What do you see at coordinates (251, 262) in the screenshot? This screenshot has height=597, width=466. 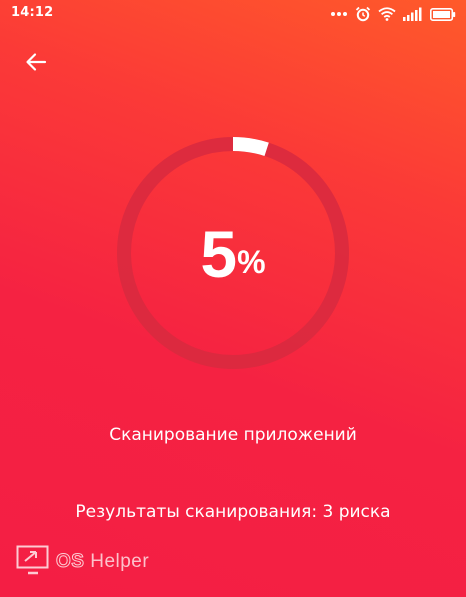 I see `progress-unit: %` at bounding box center [251, 262].